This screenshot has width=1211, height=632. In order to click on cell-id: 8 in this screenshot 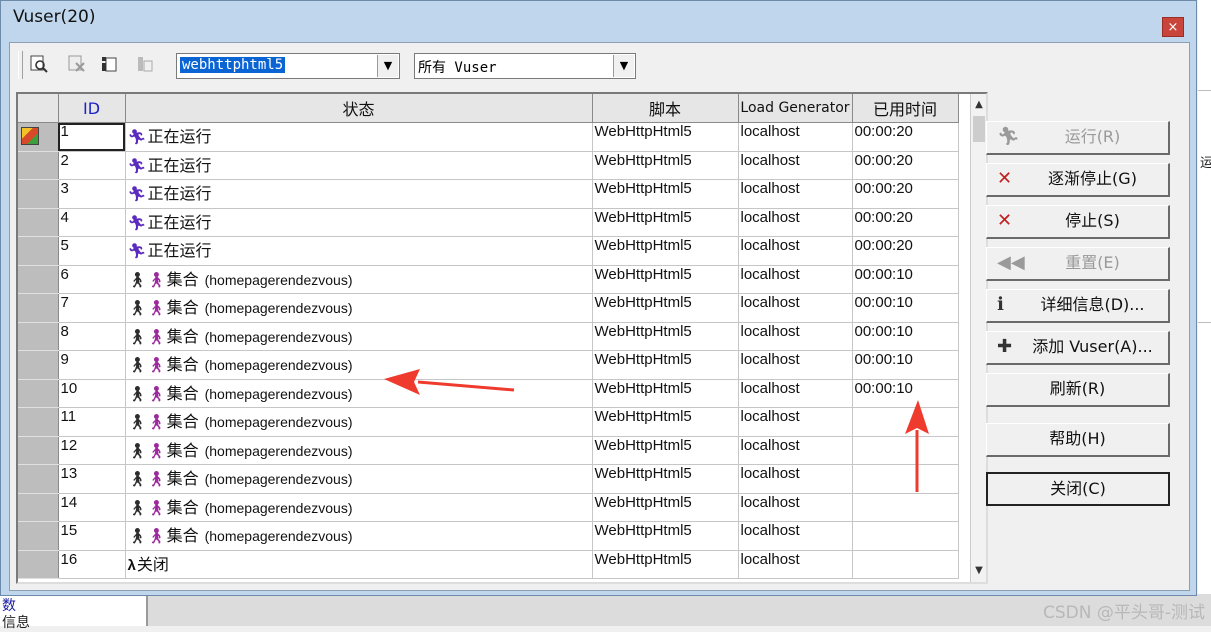, I will do `click(92, 336)`.